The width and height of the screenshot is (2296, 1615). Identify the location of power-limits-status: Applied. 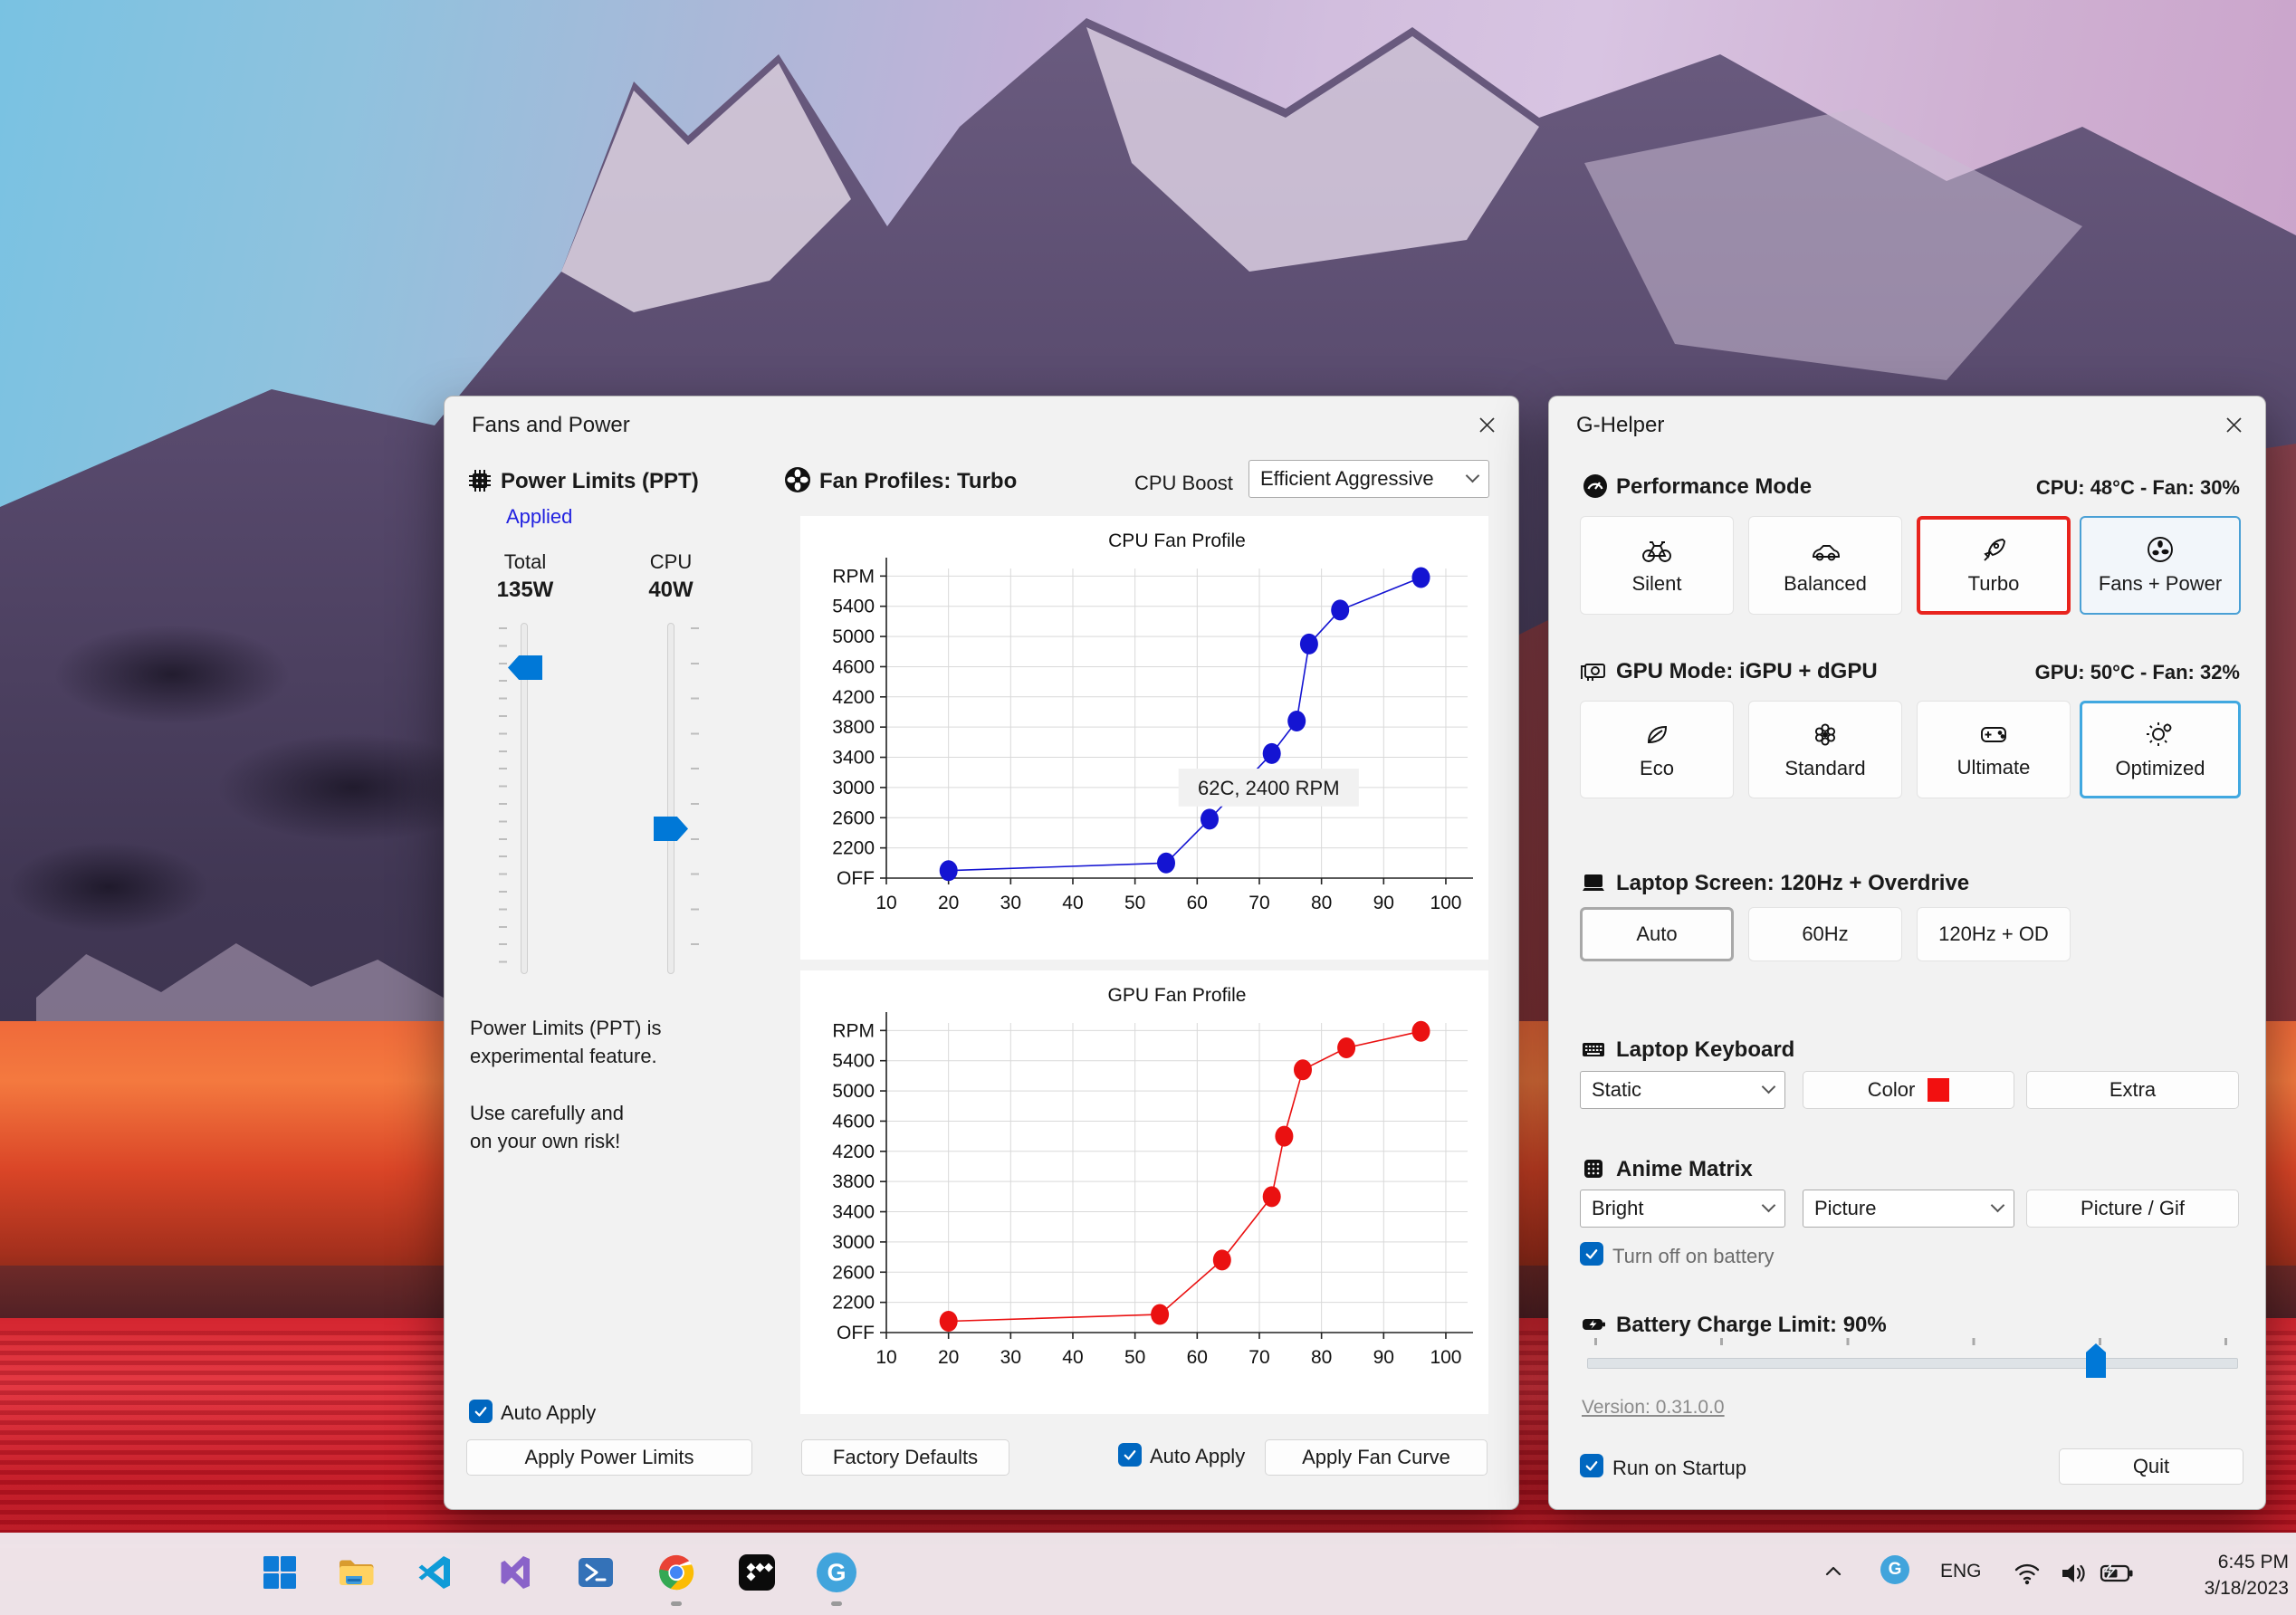
(539, 517).